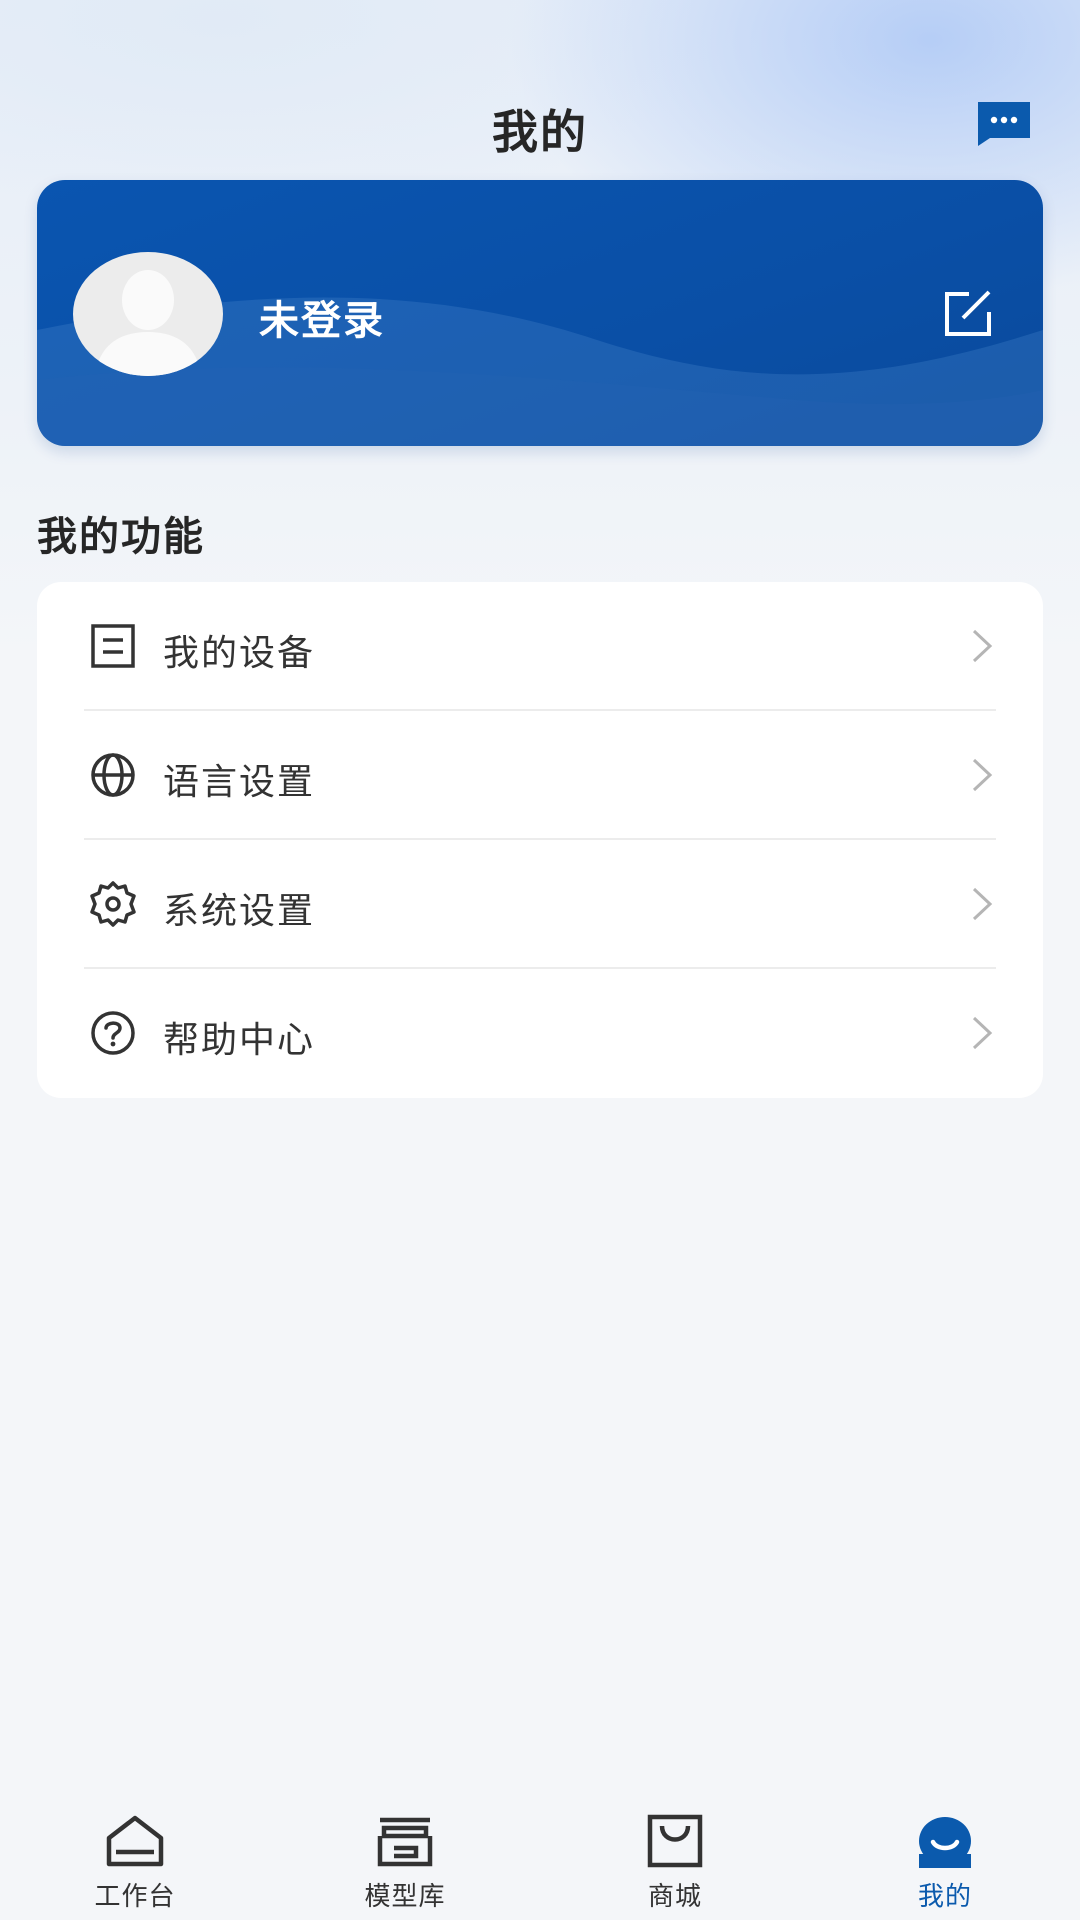 This screenshot has height=1920, width=1080. I want to click on help-icon, so click(113, 1033).